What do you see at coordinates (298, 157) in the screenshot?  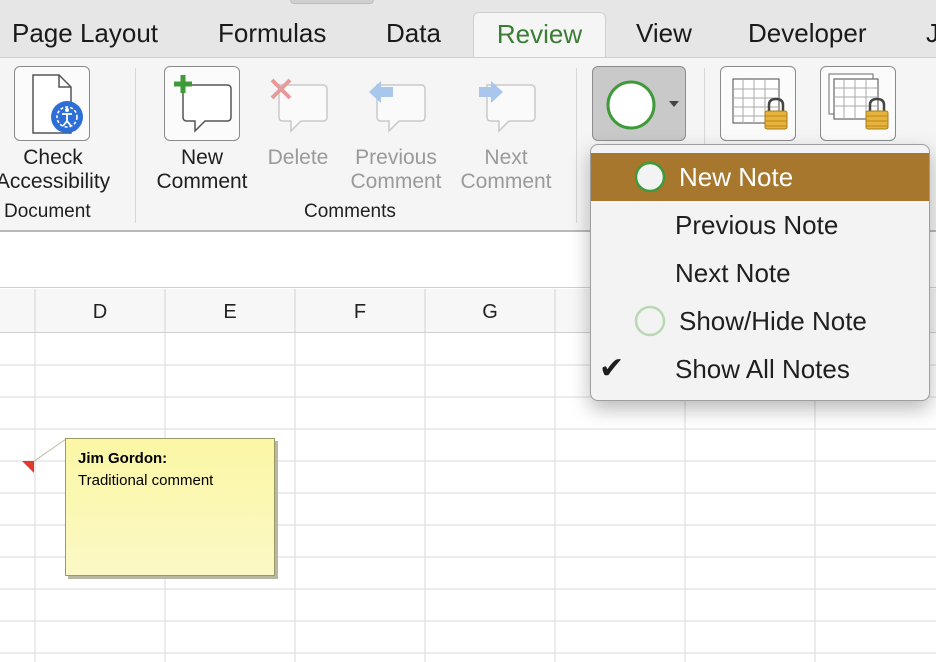 I see `delete-comment-label: Delete` at bounding box center [298, 157].